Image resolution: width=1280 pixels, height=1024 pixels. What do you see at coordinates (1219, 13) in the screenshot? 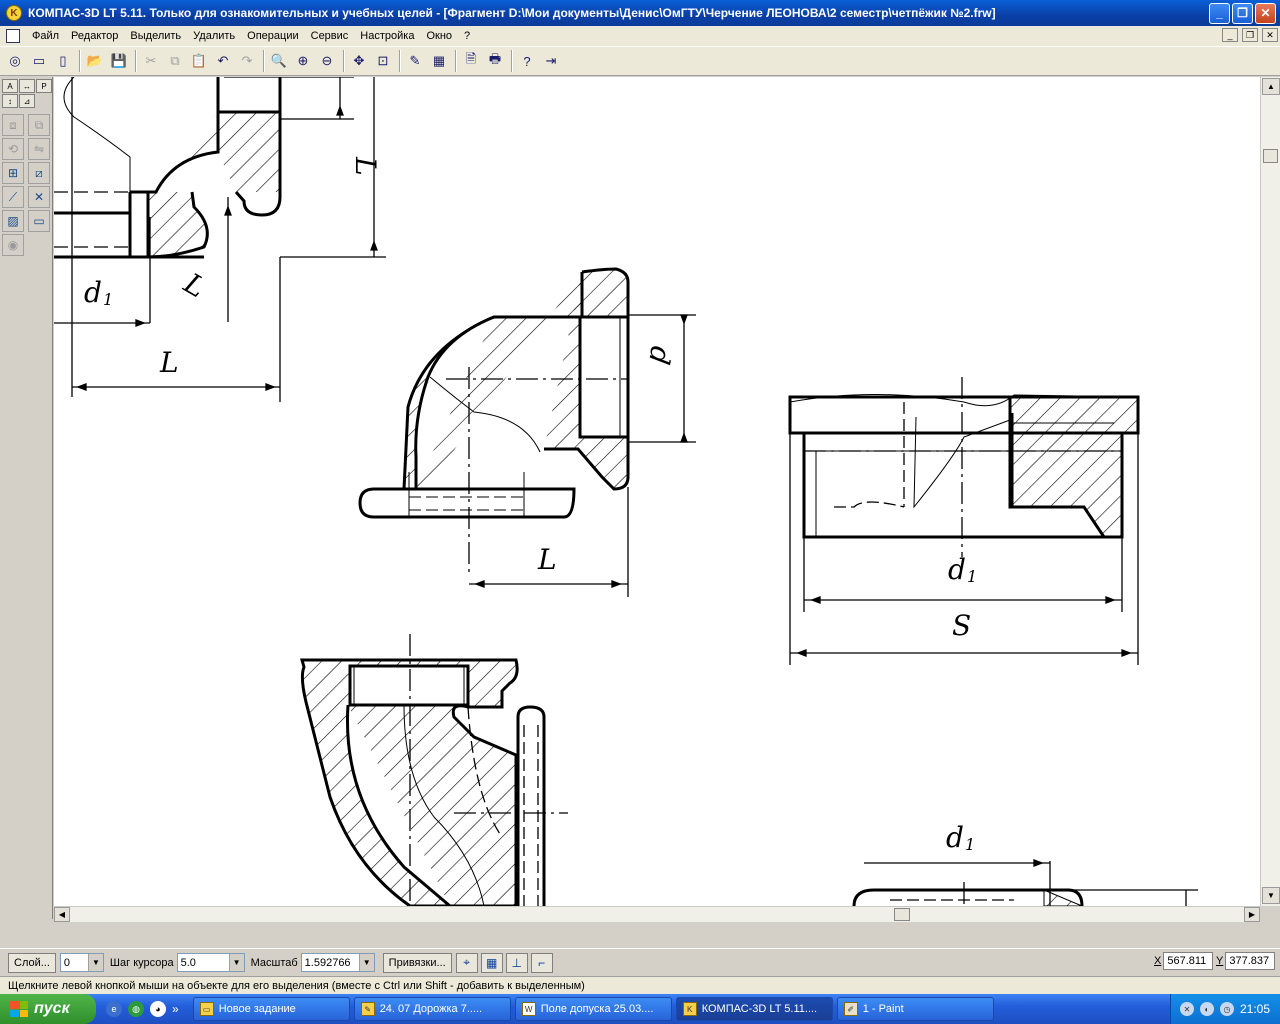
I see `minimize-button: _` at bounding box center [1219, 13].